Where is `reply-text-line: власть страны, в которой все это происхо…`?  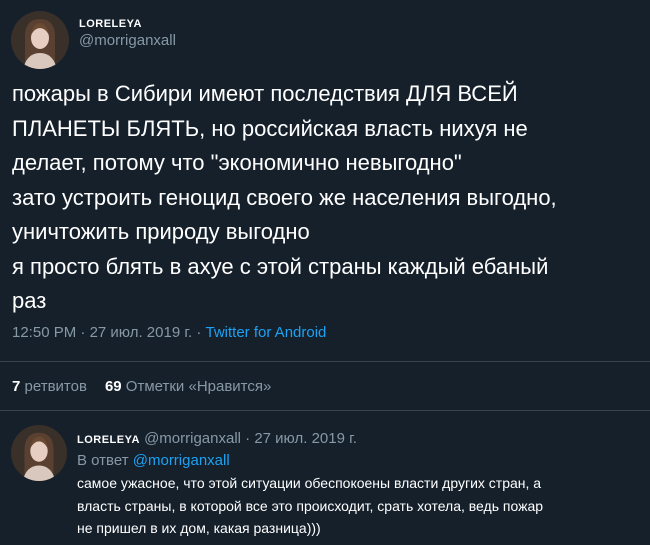 reply-text-line: власть страны, в которой все это происхо… is located at coordinates (310, 505).